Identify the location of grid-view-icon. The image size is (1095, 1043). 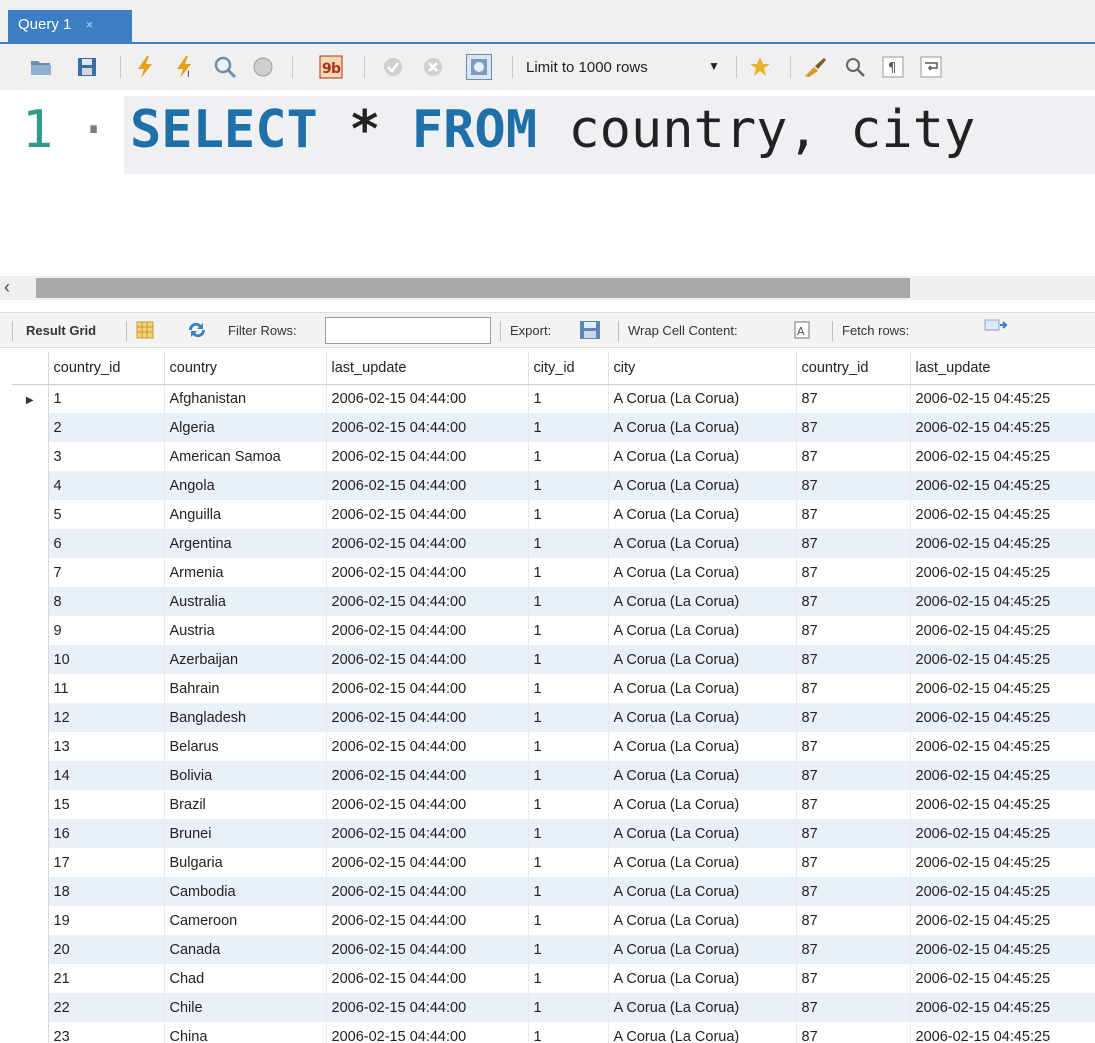
(145, 331).